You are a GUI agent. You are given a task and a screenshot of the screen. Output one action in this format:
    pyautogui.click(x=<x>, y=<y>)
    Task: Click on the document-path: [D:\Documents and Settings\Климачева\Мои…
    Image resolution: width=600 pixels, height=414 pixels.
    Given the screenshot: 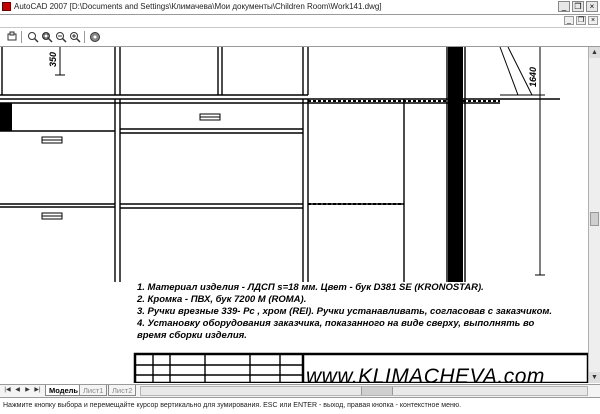 What is the action you would take?
    pyautogui.click(x=225, y=6)
    